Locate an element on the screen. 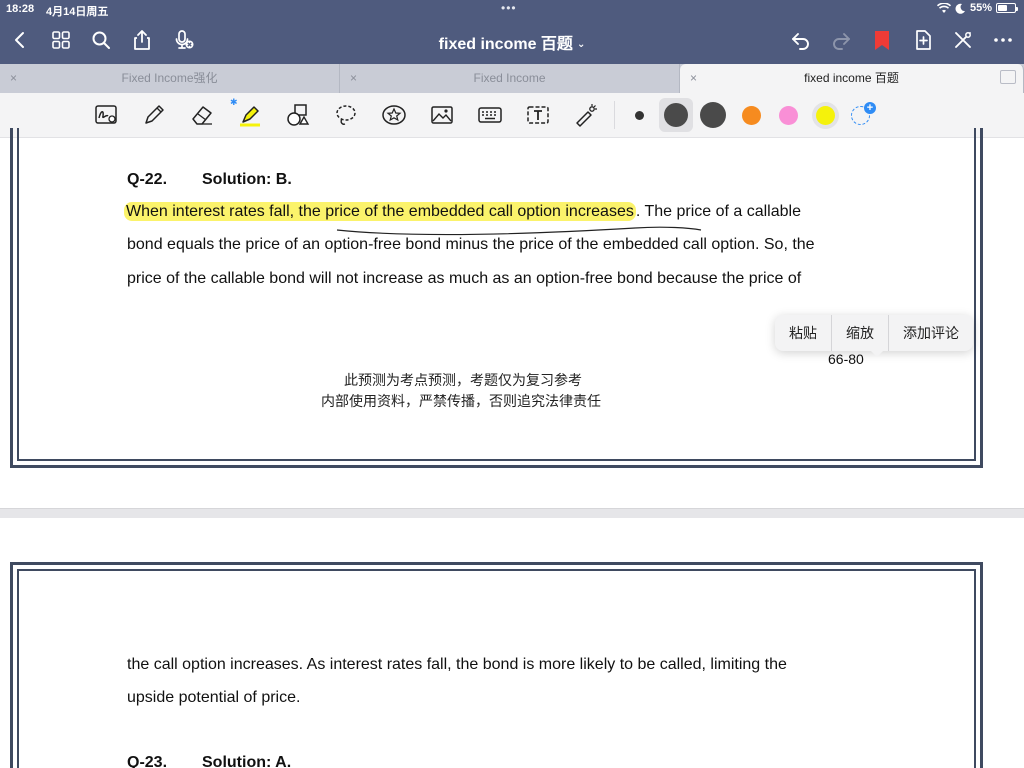 The height and width of the screenshot is (768, 1024). tab-label: fixed income 百题 is located at coordinates (851, 78).